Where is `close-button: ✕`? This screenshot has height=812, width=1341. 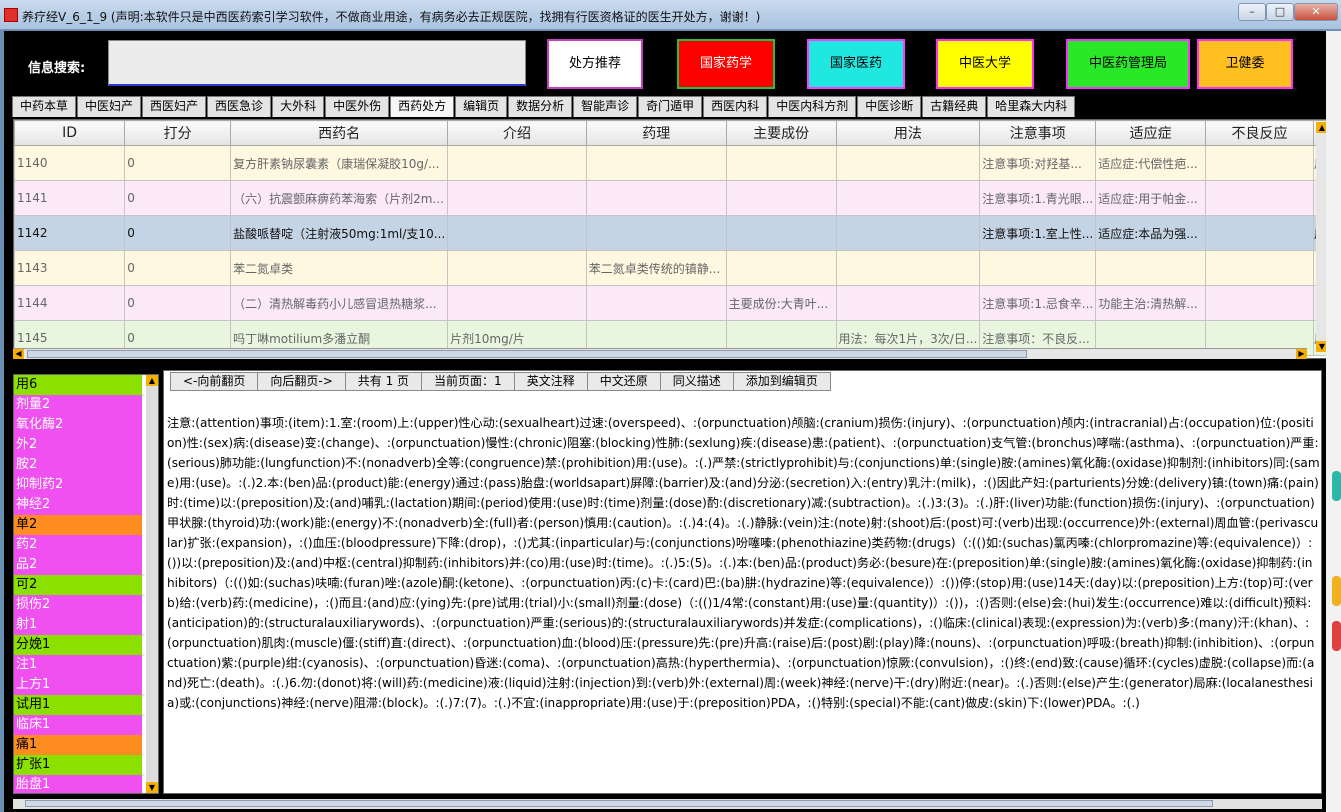
close-button: ✕ is located at coordinates (1316, 12).